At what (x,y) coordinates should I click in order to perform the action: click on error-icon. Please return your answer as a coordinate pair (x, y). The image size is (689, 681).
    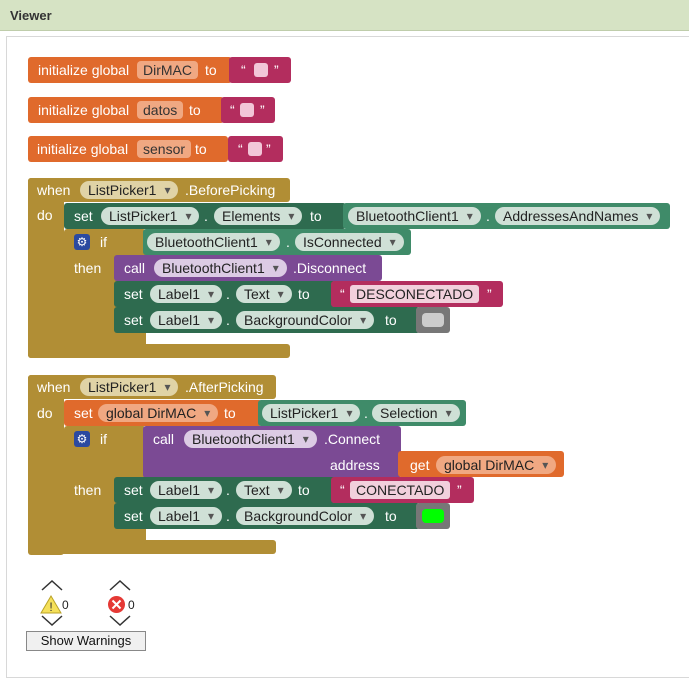
    Looking at the image, I should click on (116, 604).